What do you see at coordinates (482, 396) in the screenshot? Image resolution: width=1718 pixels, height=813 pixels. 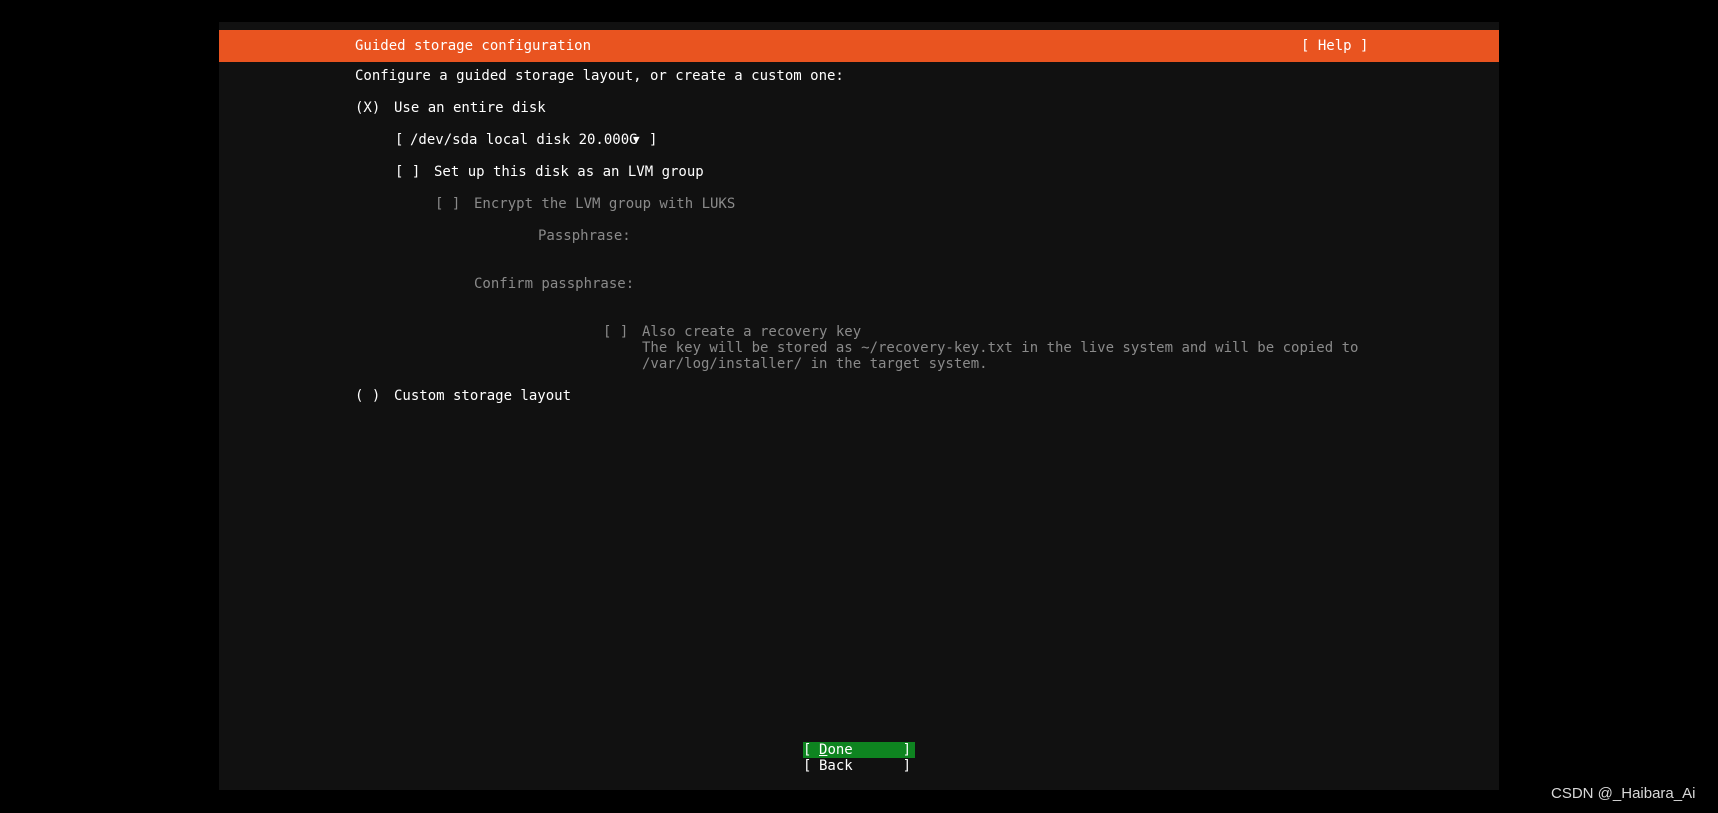 I see `custom-layout-label: Custom storage layout` at bounding box center [482, 396].